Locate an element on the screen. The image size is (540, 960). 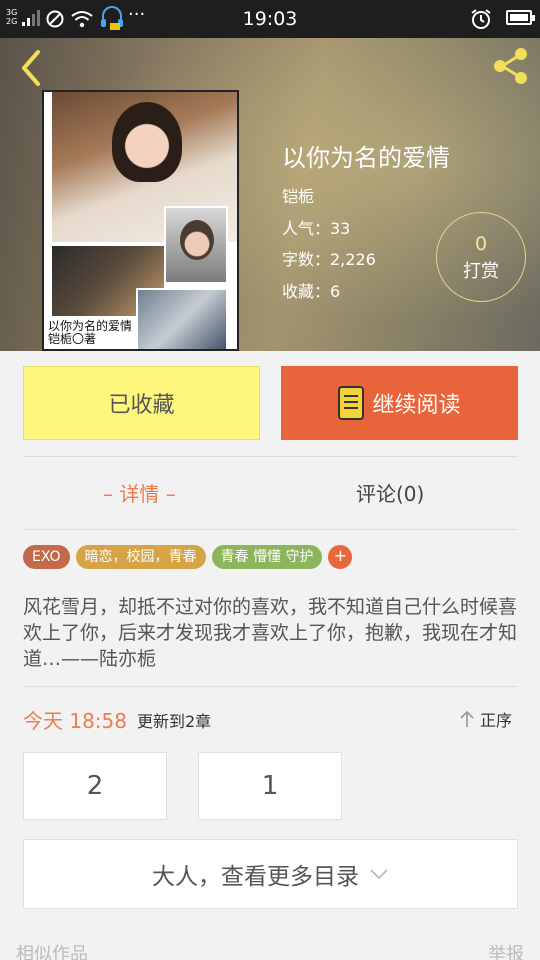
book-icon is located at coordinates (351, 403).